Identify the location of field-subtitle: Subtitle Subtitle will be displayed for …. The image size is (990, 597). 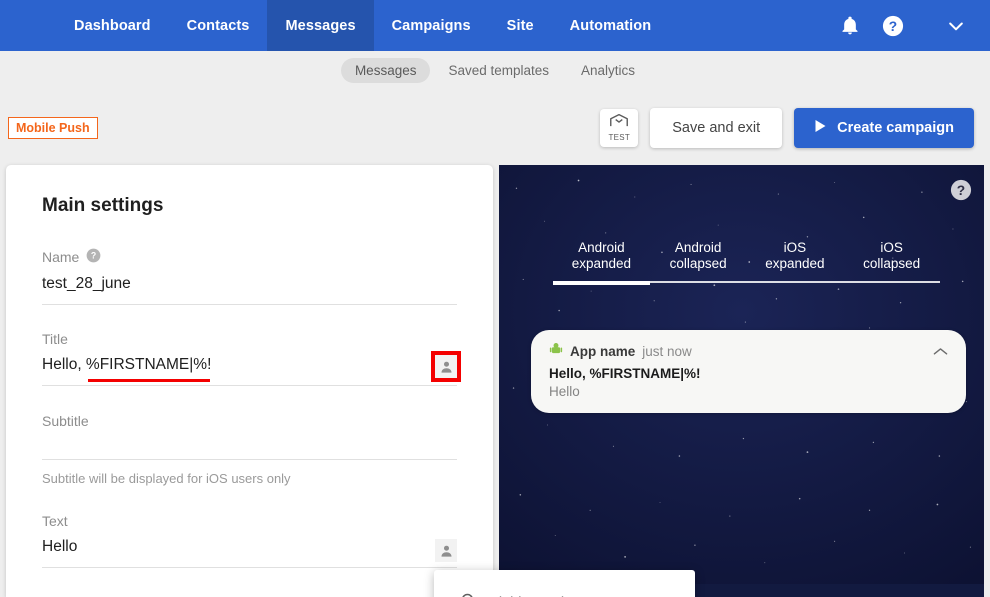
(249, 449).